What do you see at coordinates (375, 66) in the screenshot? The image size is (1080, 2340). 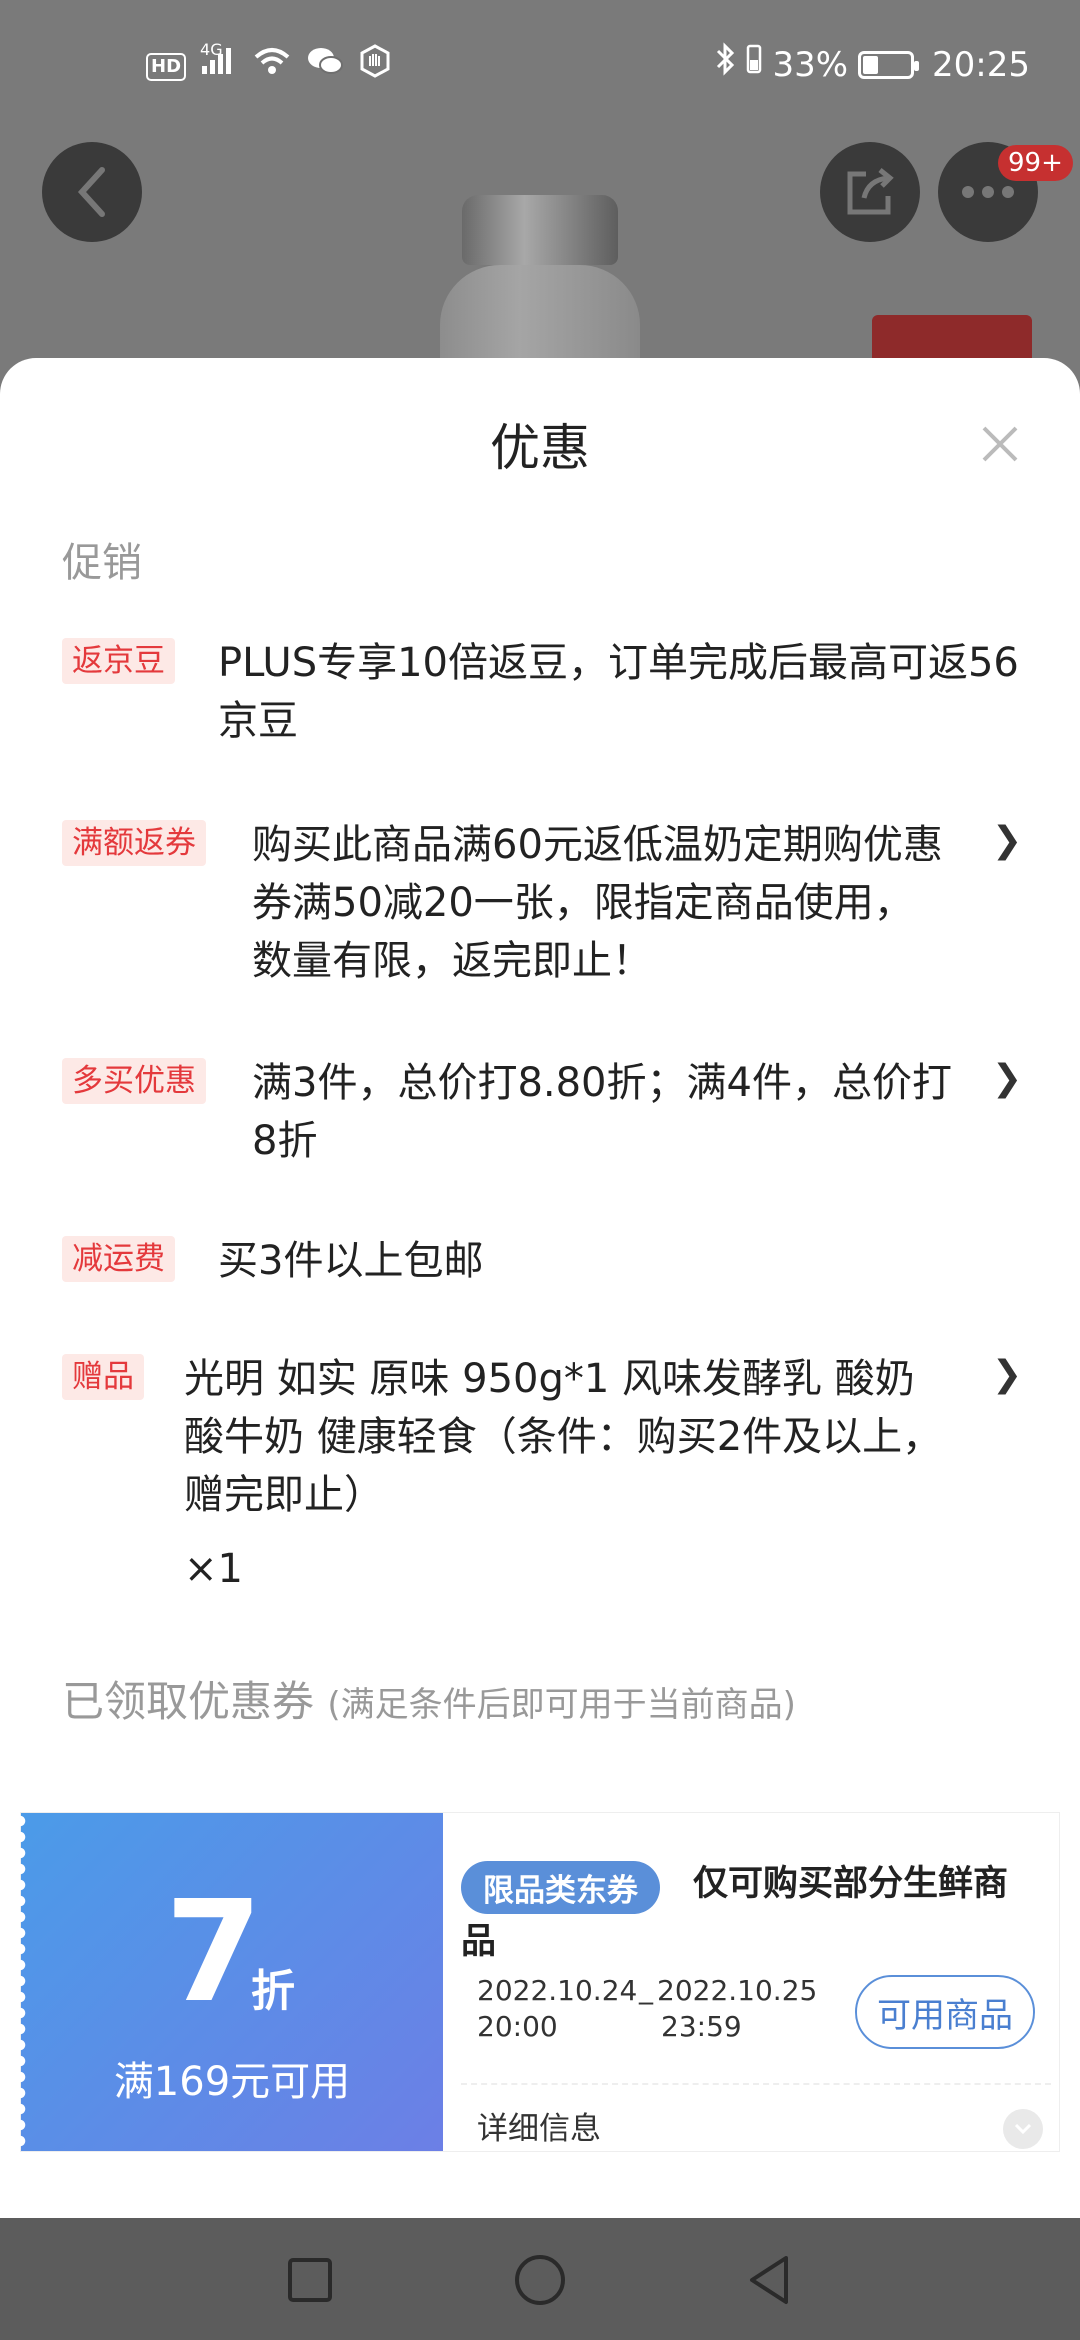 I see `hand-icon` at bounding box center [375, 66].